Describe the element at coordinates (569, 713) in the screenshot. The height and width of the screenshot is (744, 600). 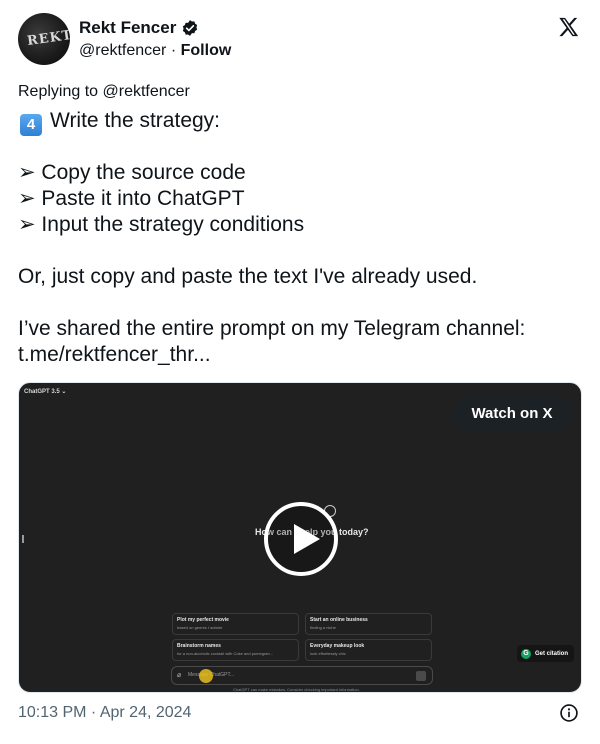
I see `info-icon` at that location.